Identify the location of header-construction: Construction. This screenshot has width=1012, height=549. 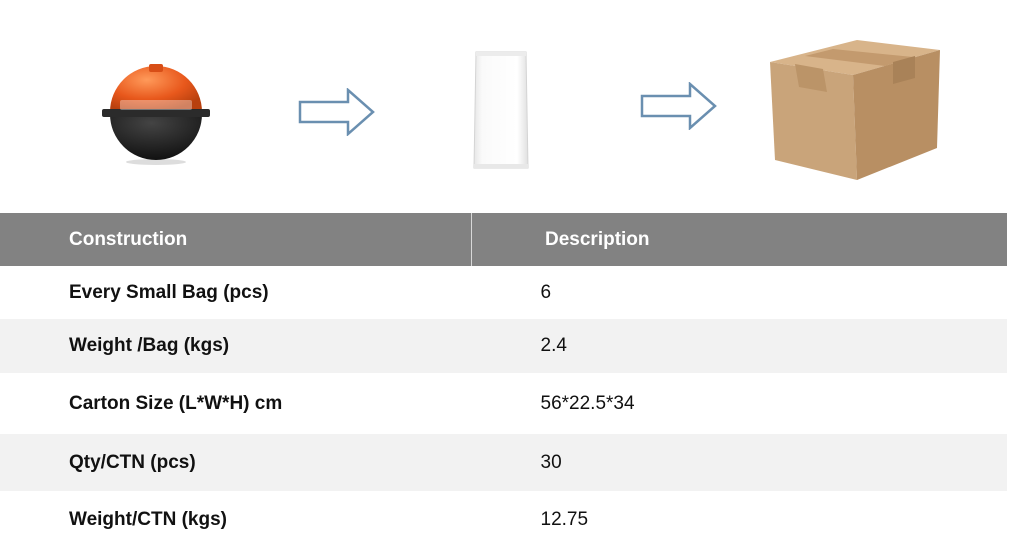
(236, 239).